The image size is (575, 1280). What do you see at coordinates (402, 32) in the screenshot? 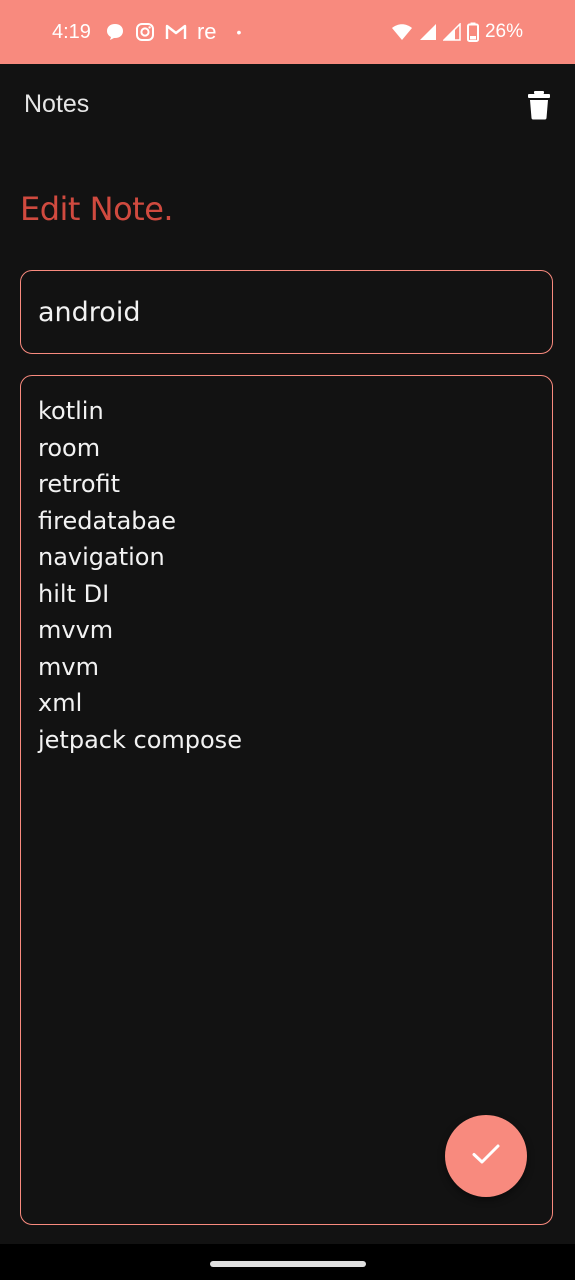
I see `wifi-icon` at bounding box center [402, 32].